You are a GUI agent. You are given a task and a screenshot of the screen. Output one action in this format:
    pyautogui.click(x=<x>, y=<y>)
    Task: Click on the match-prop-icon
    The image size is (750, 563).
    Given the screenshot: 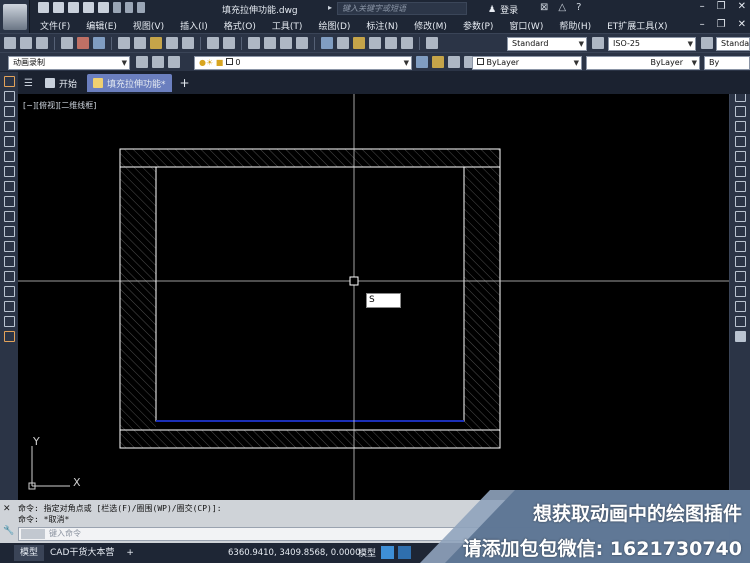 What is the action you would take?
    pyautogui.click(x=172, y=43)
    